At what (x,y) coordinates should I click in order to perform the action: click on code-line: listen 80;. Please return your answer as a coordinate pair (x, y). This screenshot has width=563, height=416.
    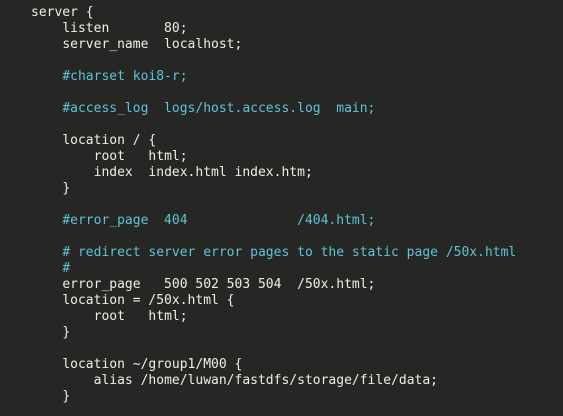
    Looking at the image, I should click on (258, 29).